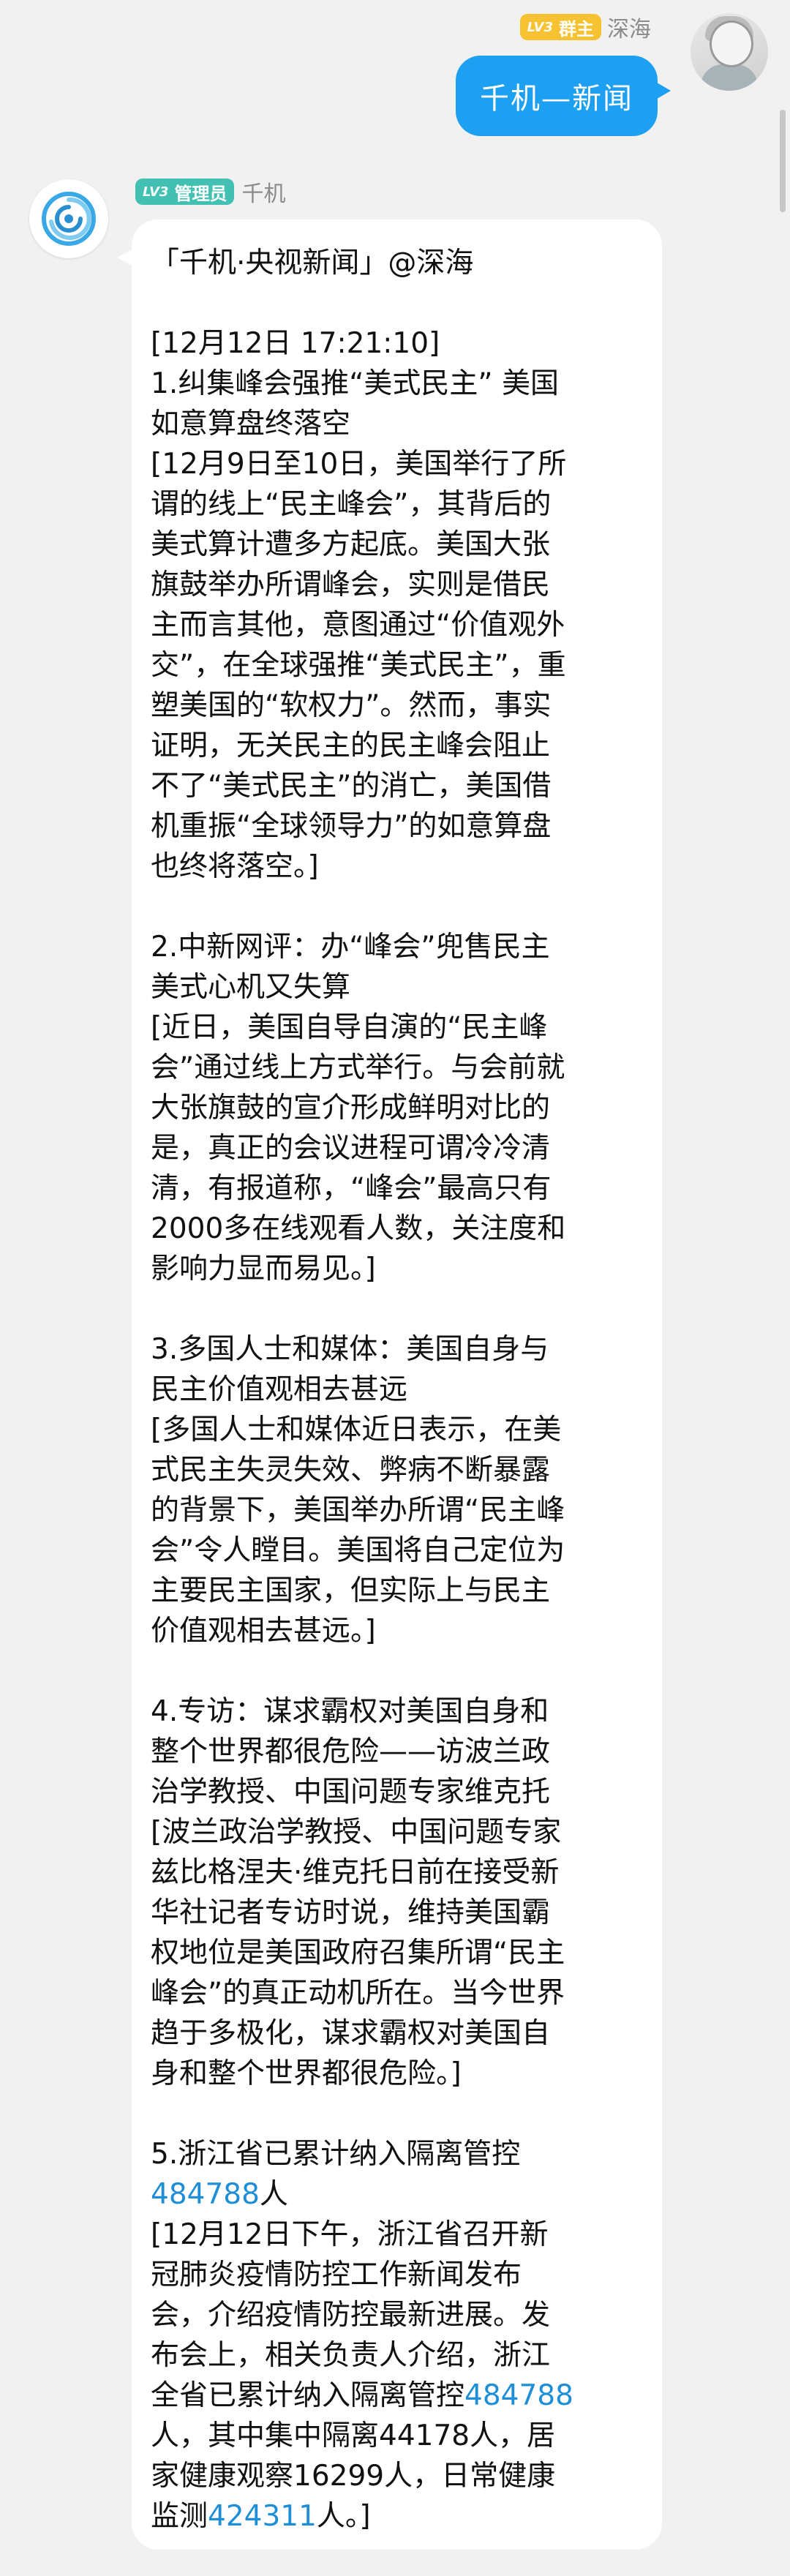 The height and width of the screenshot is (2576, 790). Describe the element at coordinates (343, 2516) in the screenshot. I see `text-span: 人。]` at that location.